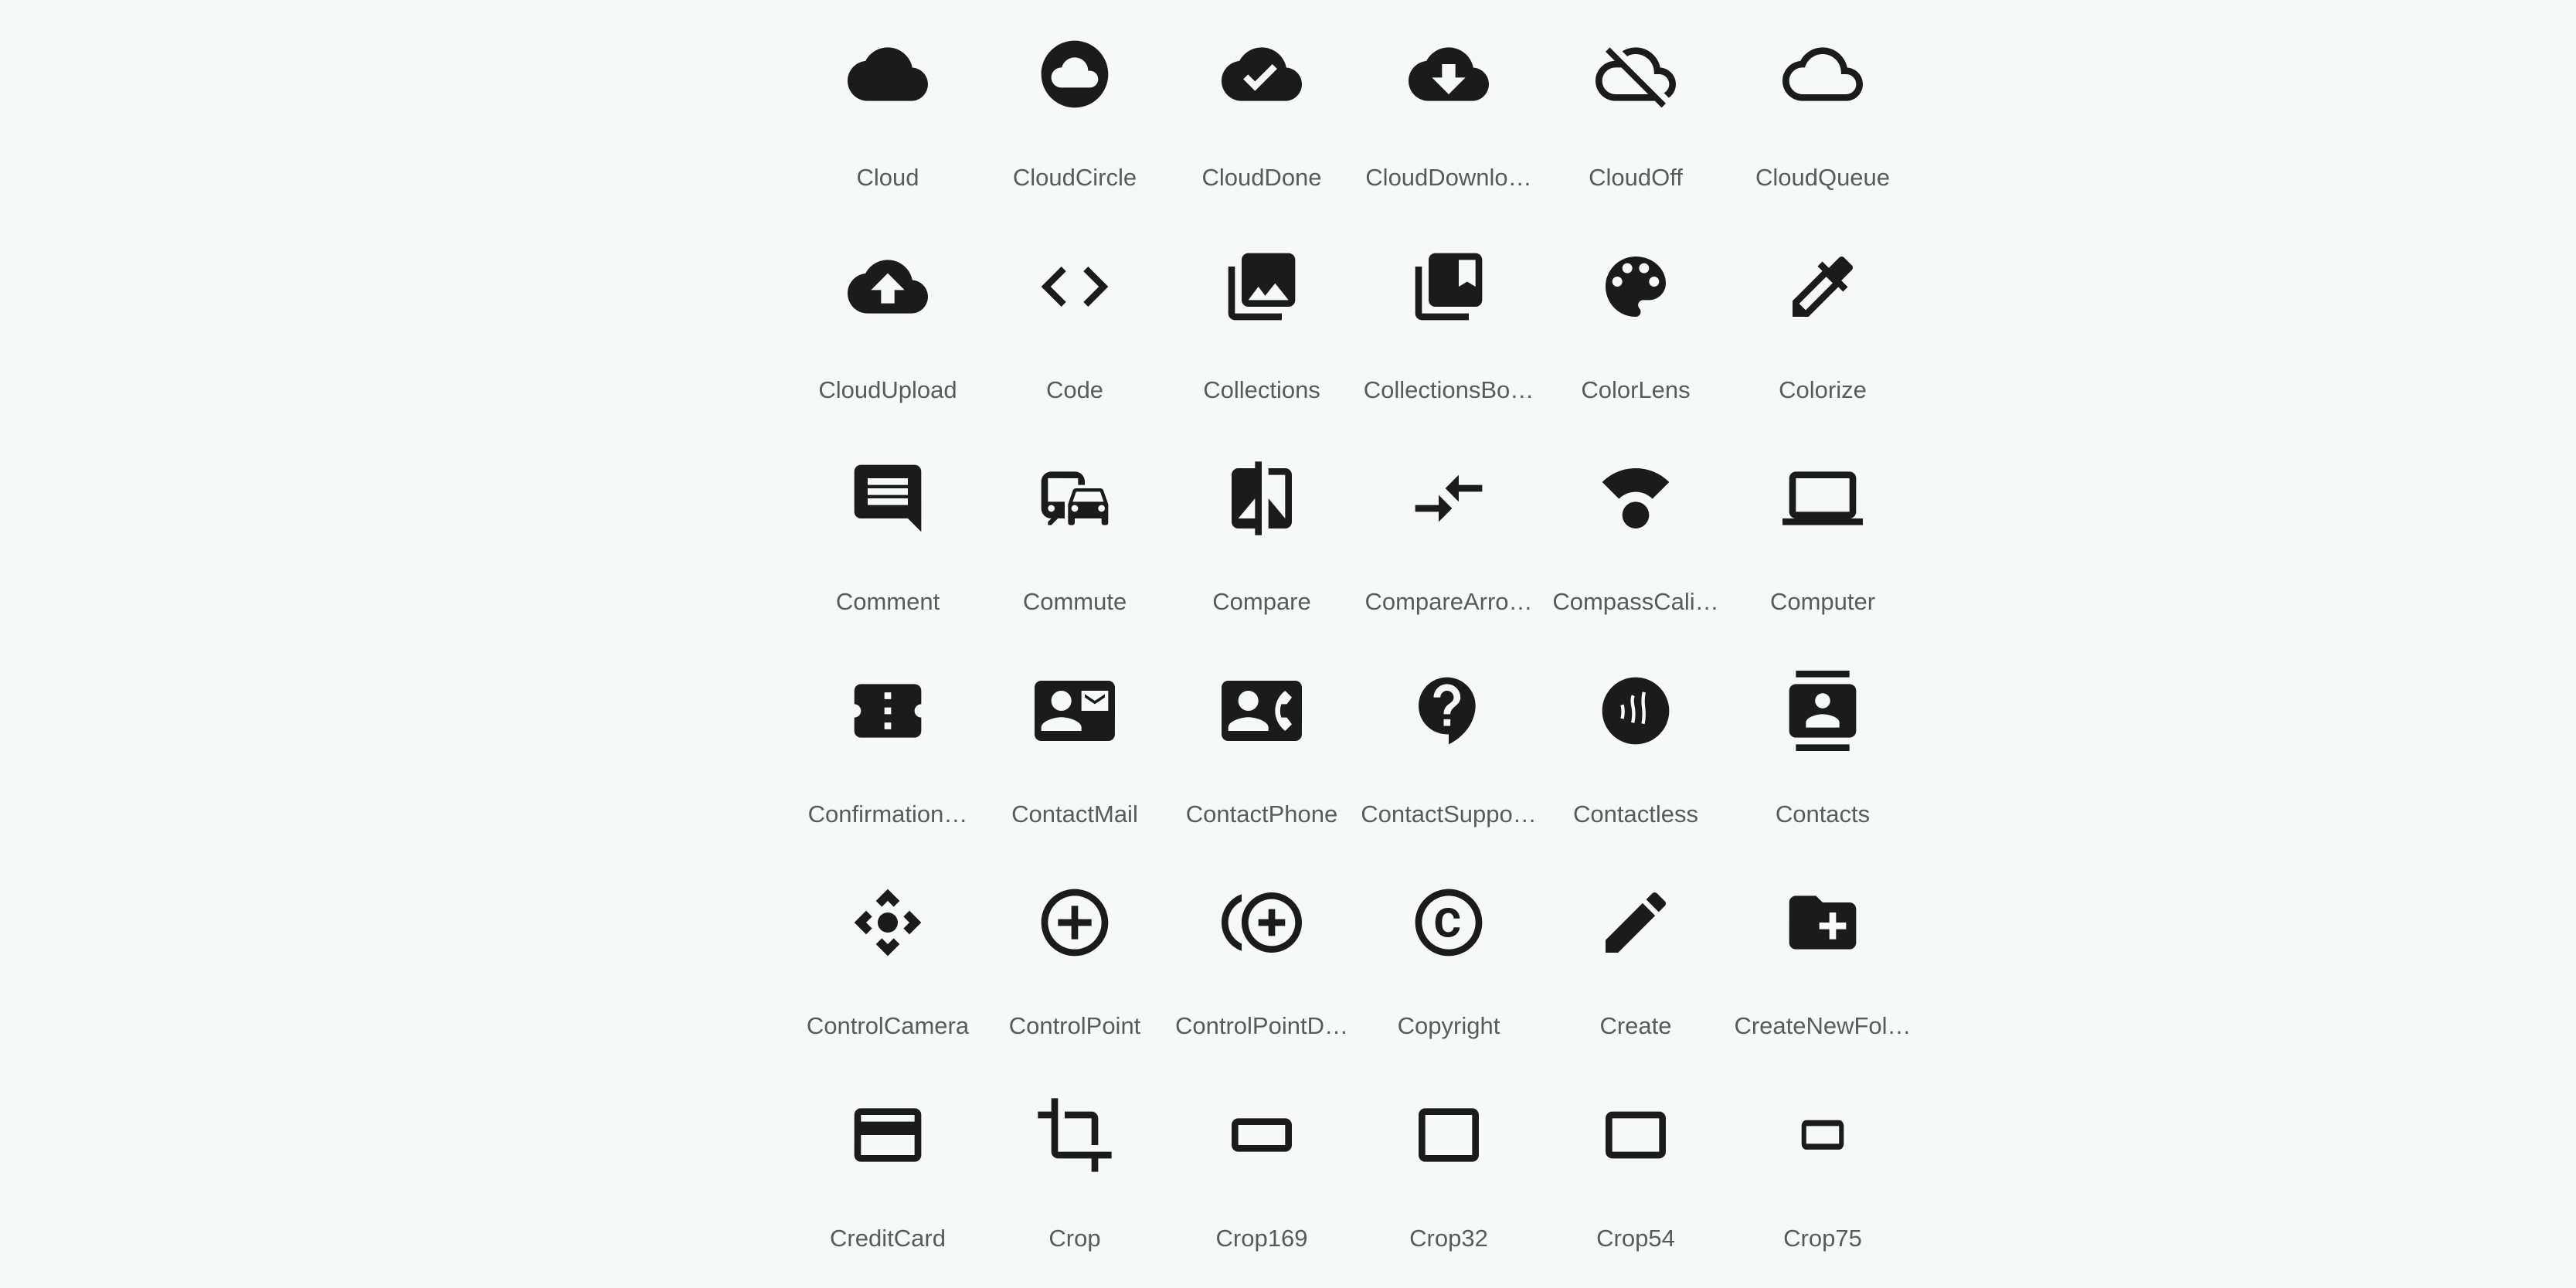 Image resolution: width=2576 pixels, height=1288 pixels. What do you see at coordinates (1075, 74) in the screenshot?
I see `cloud-circle-icon` at bounding box center [1075, 74].